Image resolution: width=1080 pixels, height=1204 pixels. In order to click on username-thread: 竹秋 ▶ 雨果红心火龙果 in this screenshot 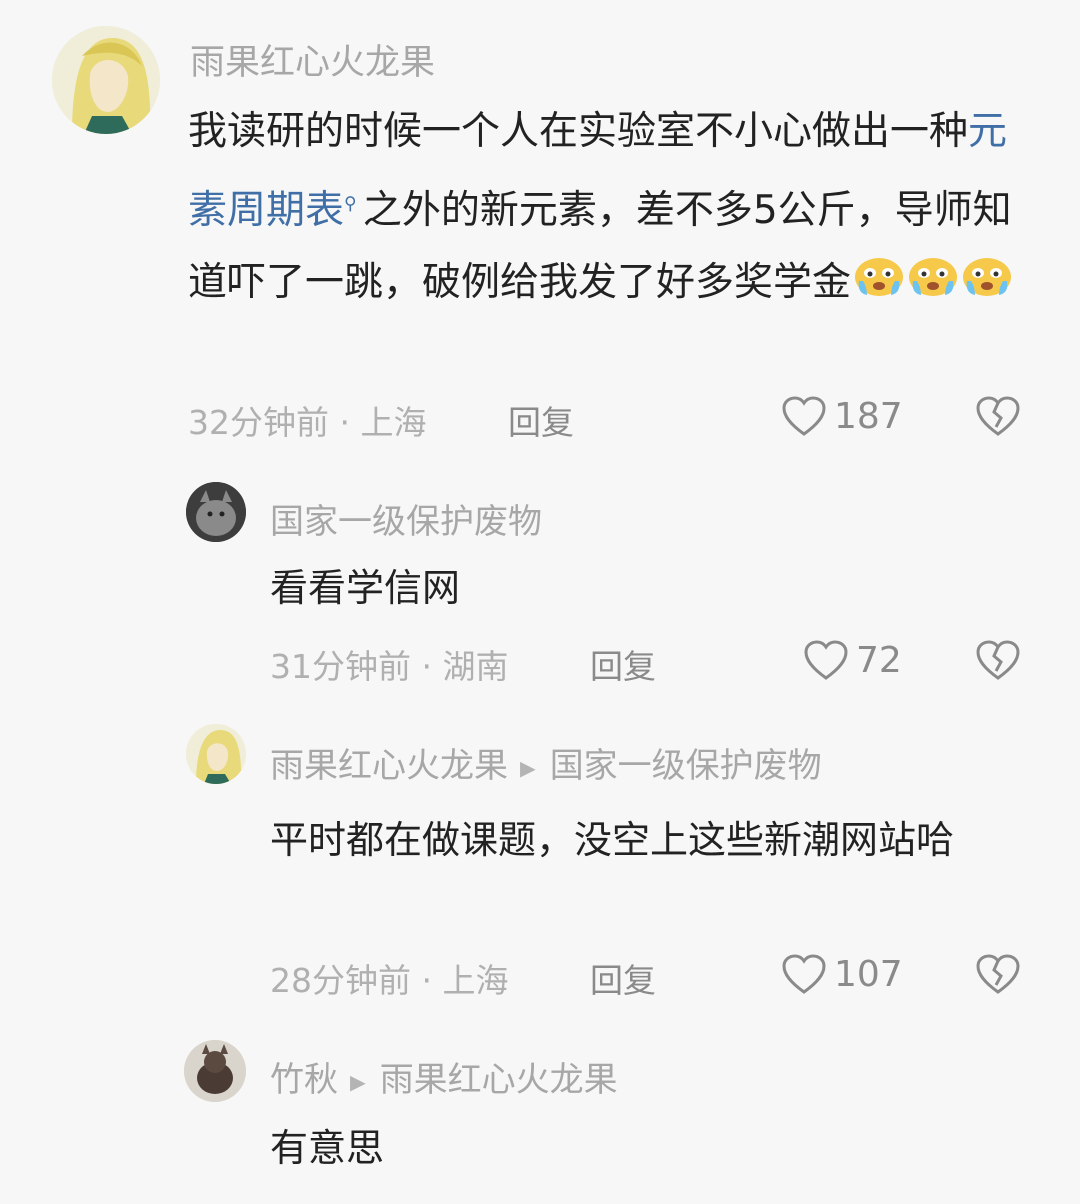, I will do `click(444, 1076)`.